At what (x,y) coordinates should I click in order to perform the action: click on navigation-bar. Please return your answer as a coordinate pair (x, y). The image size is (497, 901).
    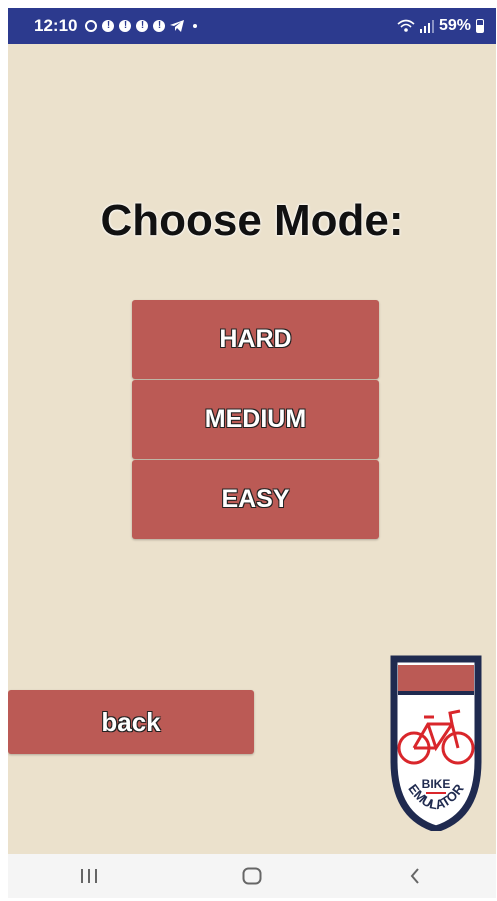
    Looking at the image, I should click on (252, 876).